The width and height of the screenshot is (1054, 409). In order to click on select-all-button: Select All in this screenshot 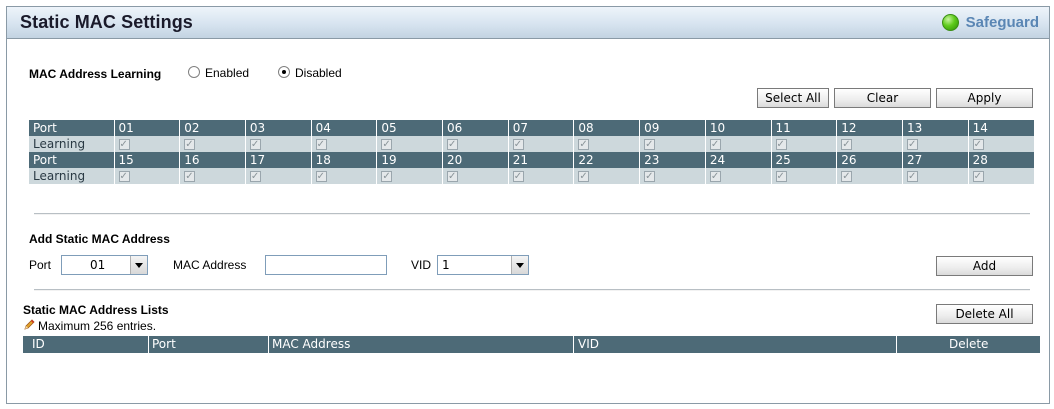, I will do `click(793, 98)`.